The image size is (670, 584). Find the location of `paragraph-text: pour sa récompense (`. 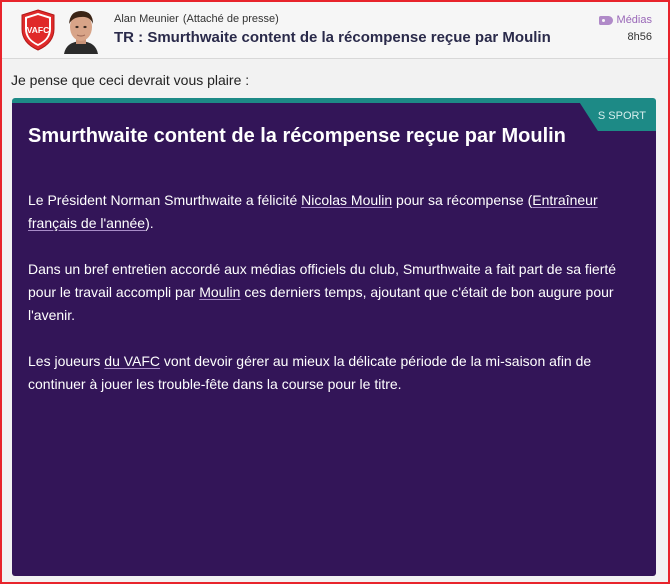

paragraph-text: pour sa récompense ( is located at coordinates (462, 200).